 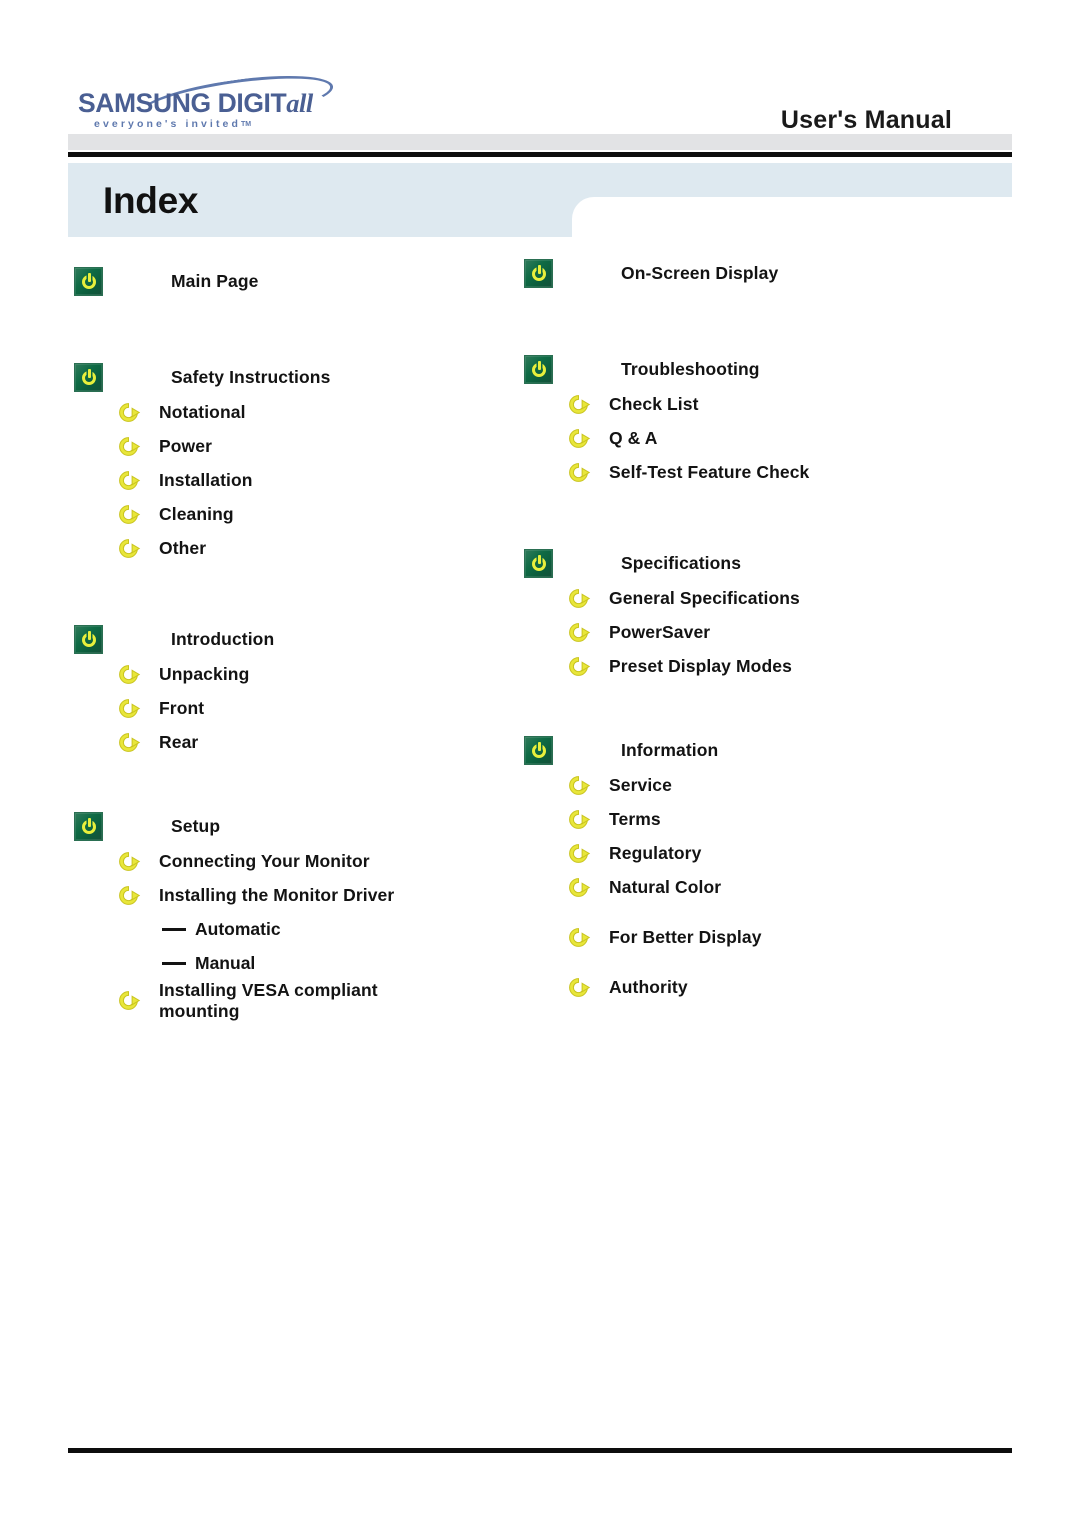 What do you see at coordinates (299, 377) in the screenshot?
I see `index-section-safety-instructions: Safety Instructions` at bounding box center [299, 377].